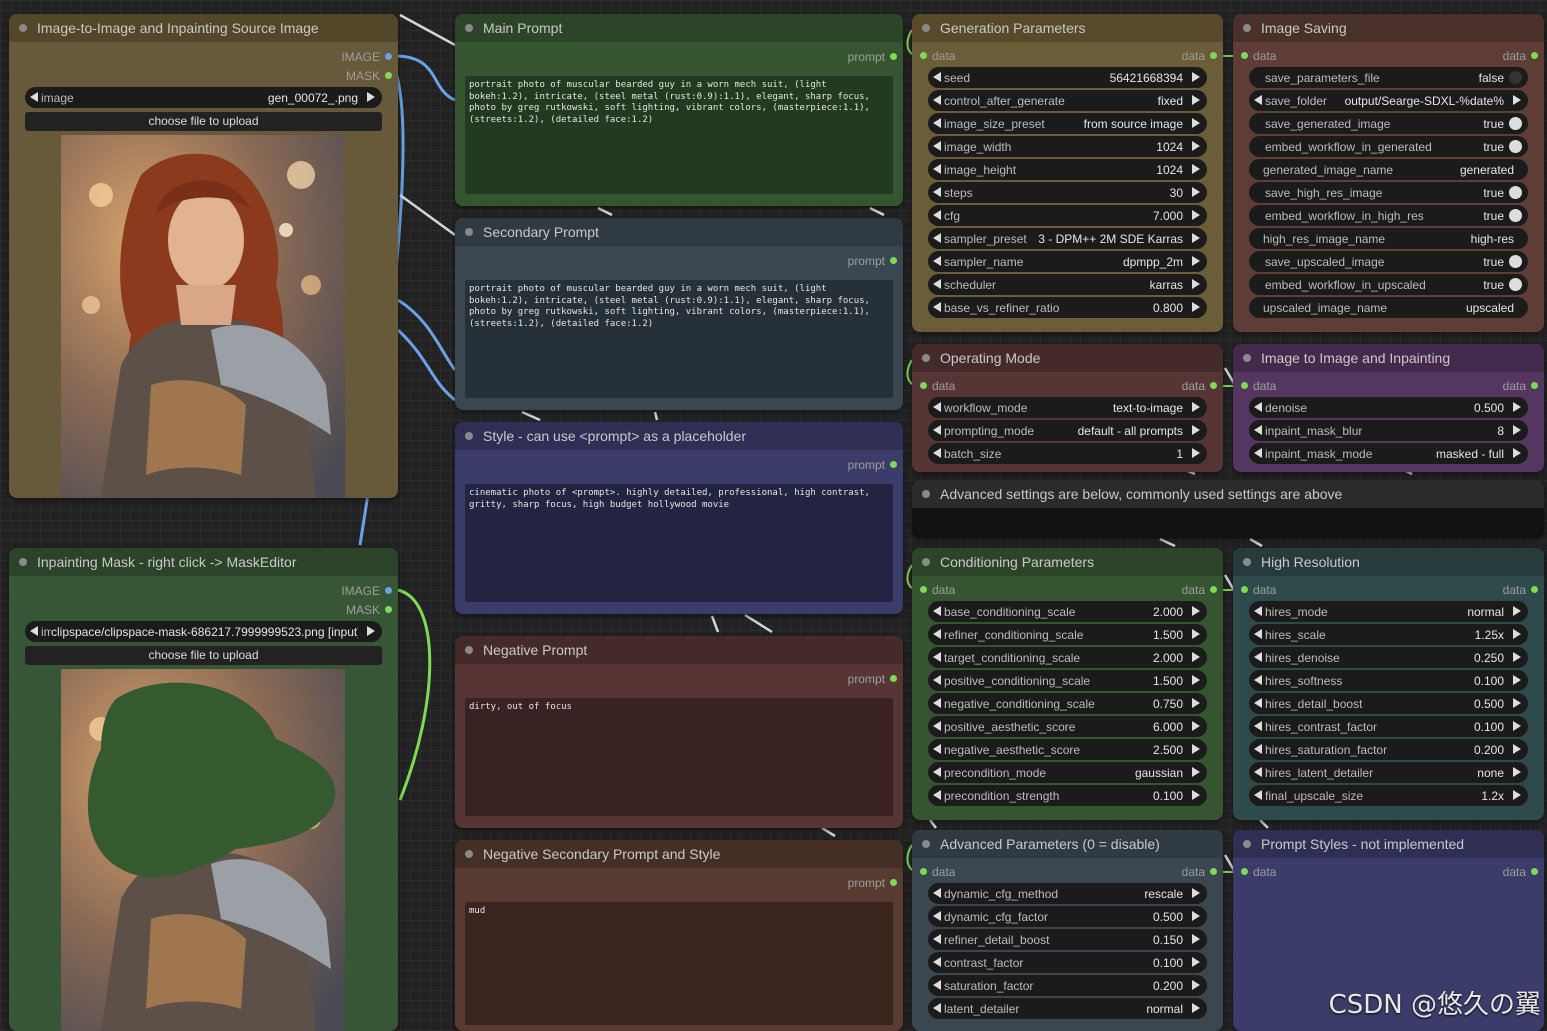 The image size is (1547, 1031). Describe the element at coordinates (388, 56) in the screenshot. I see `output-pin-image` at that location.